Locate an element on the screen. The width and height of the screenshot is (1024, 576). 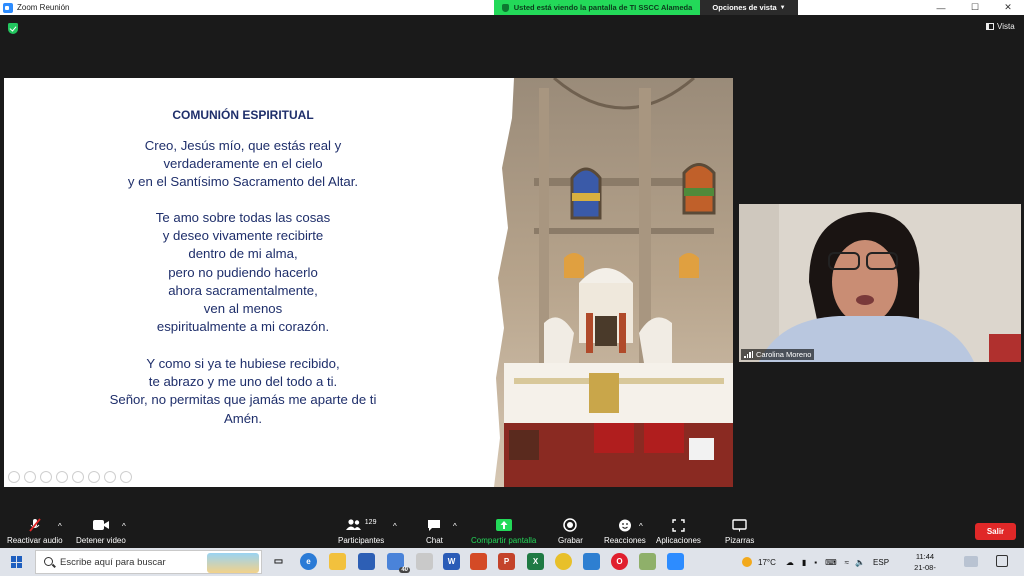
text-line: pero no pudiendo hacerlo is located at coordinates (243, 272).